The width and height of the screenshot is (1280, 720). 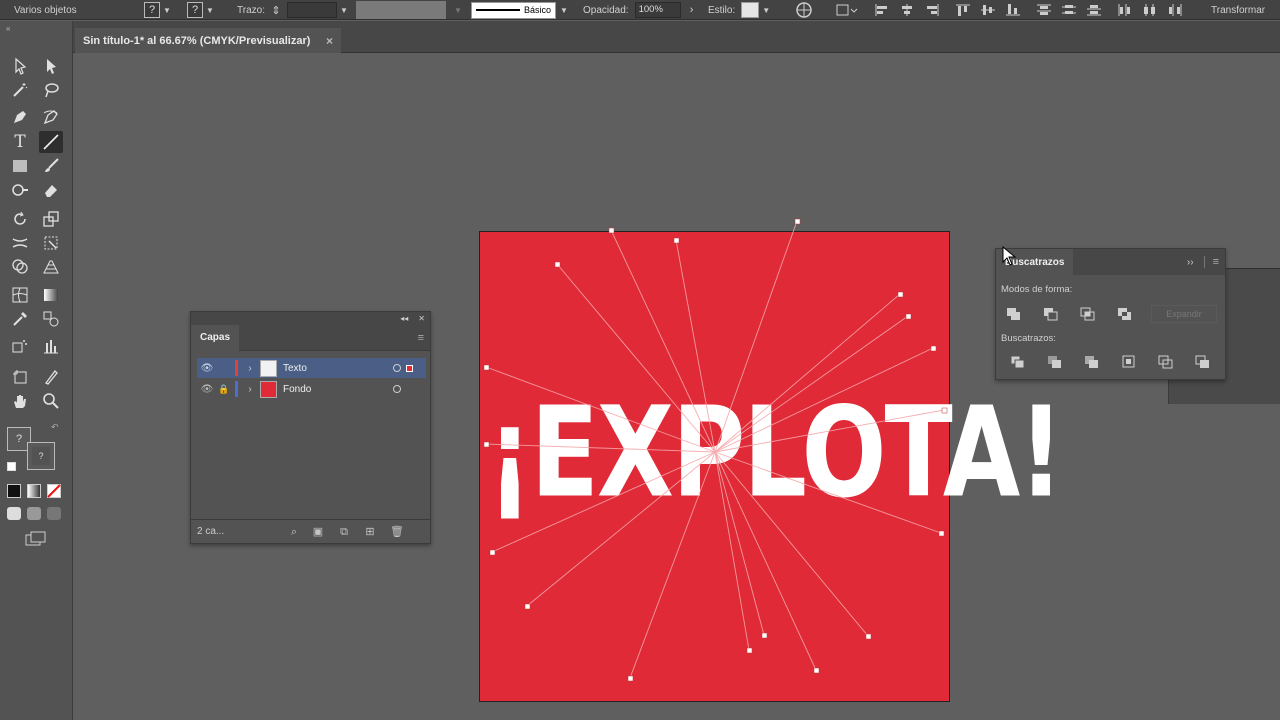 I want to click on direct-selection-tool, so click(x=51, y=66).